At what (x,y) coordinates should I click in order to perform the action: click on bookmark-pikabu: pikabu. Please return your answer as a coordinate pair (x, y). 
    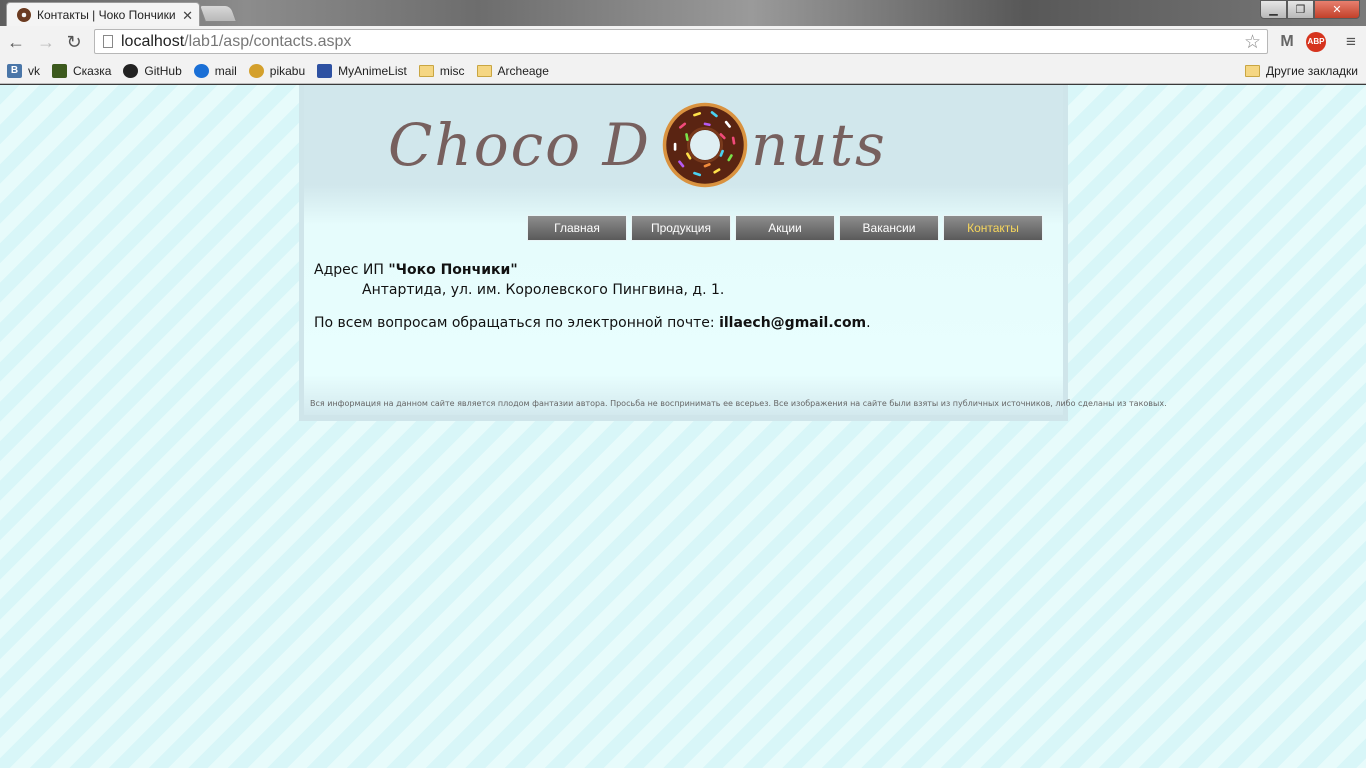
    Looking at the image, I should click on (276, 70).